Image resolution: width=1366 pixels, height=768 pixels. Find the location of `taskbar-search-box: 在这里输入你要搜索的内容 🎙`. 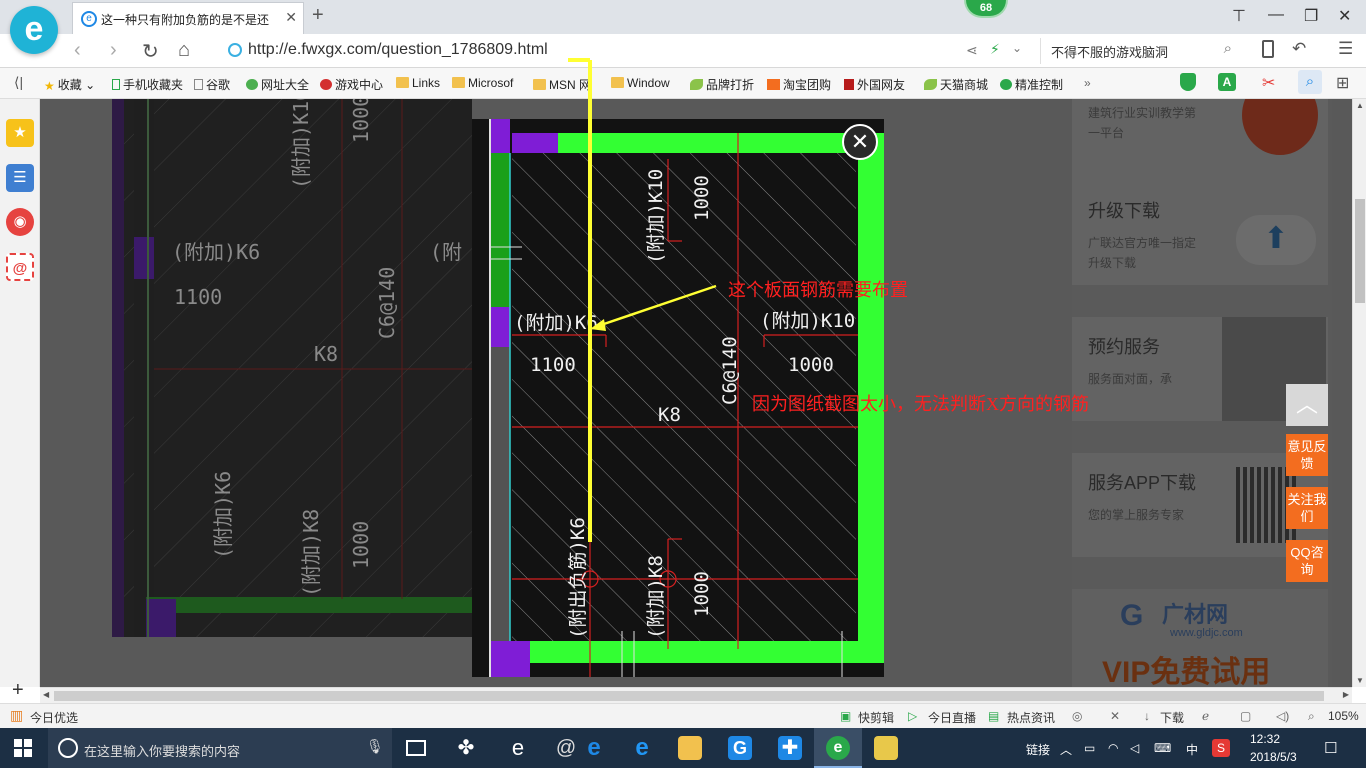

taskbar-search-box: 在这里输入你要搜索的内容 🎙 is located at coordinates (220, 748).